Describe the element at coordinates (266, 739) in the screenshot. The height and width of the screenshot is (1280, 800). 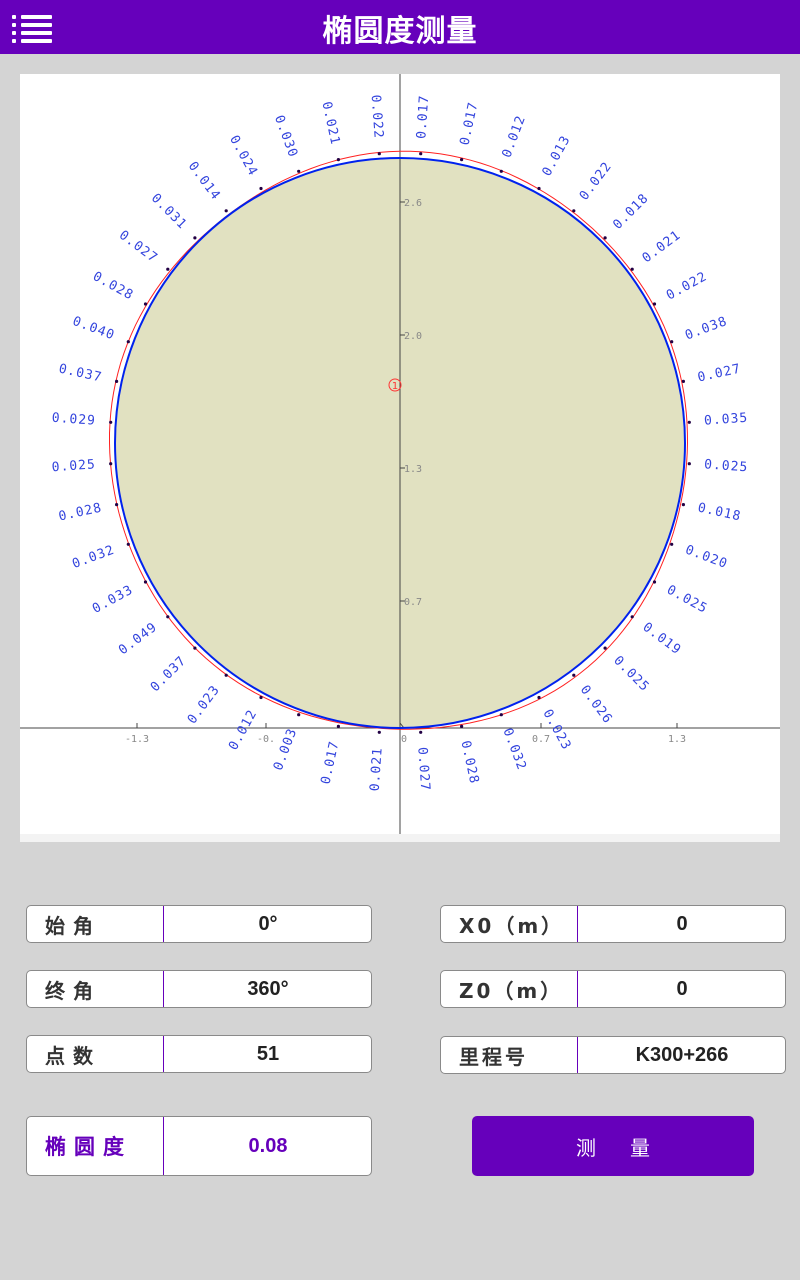
I see `x-tick-label: -0.` at that location.